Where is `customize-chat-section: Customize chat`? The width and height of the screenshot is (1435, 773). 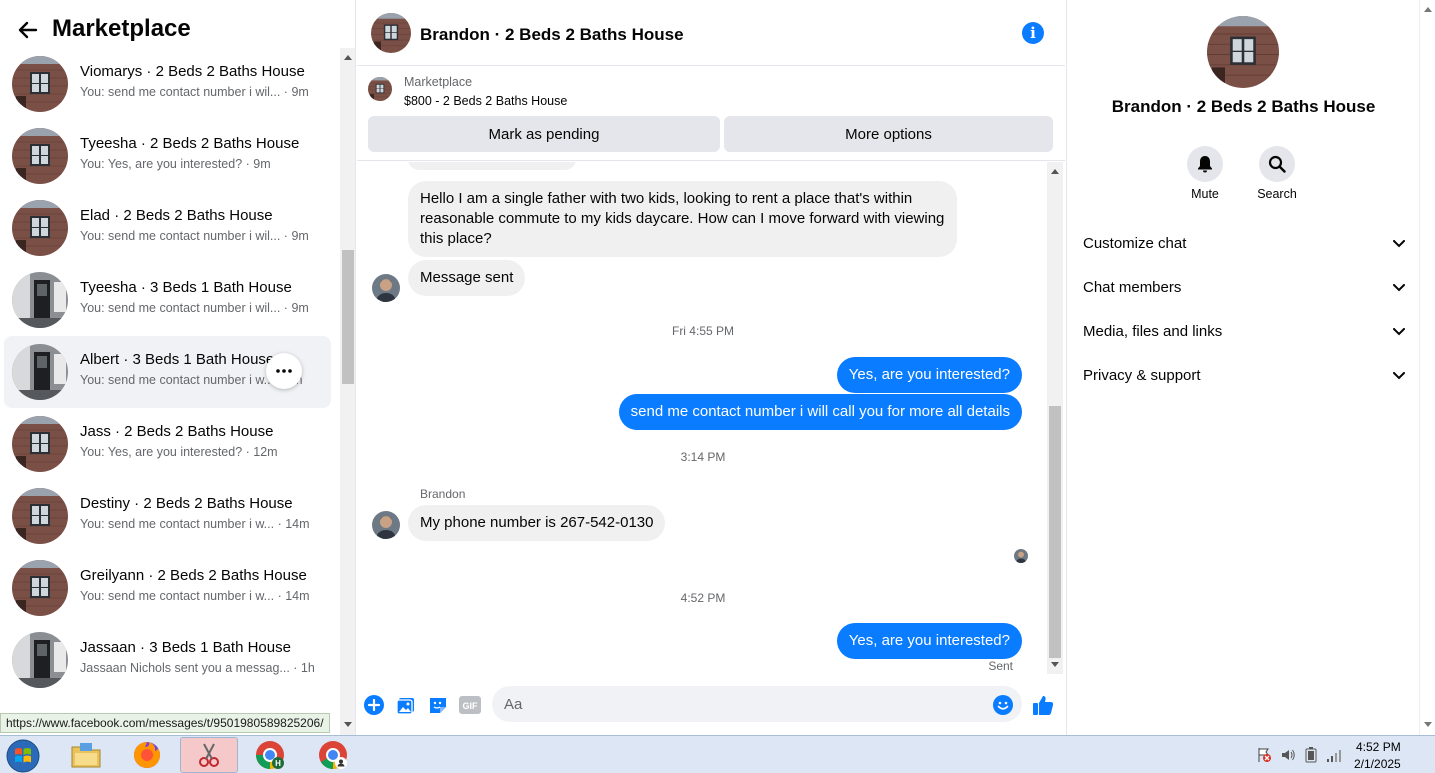
customize-chat-section: Customize chat is located at coordinates (1244, 243).